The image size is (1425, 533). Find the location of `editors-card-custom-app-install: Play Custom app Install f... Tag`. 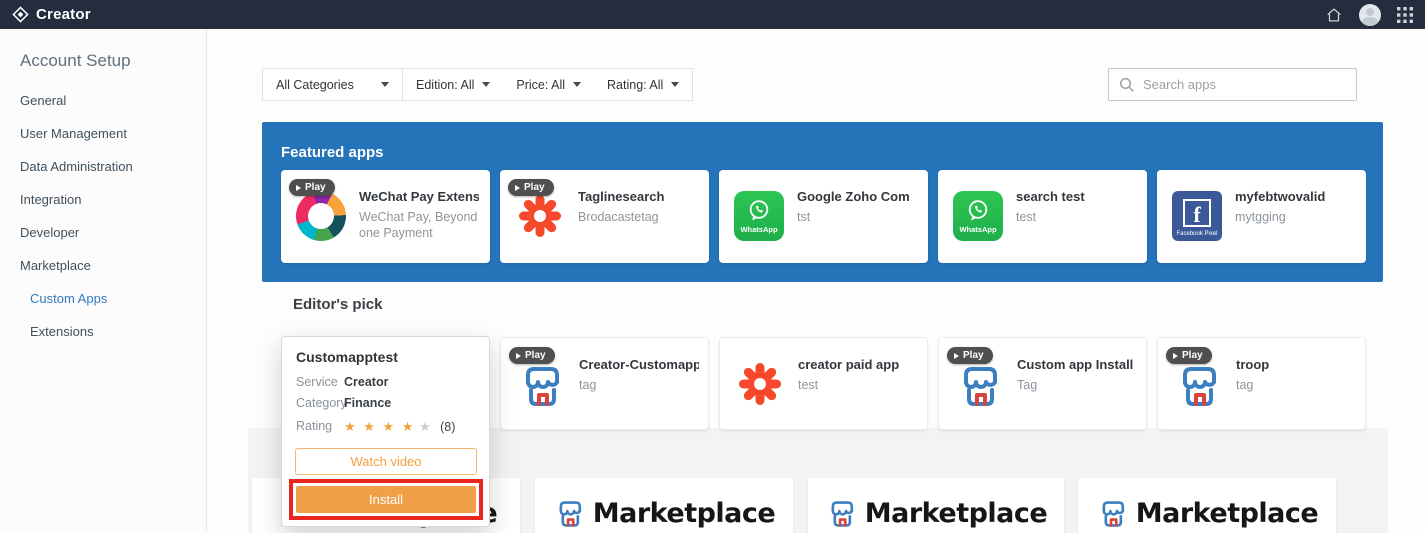

editors-card-custom-app-install: Play Custom app Install f... Tag is located at coordinates (1042, 383).